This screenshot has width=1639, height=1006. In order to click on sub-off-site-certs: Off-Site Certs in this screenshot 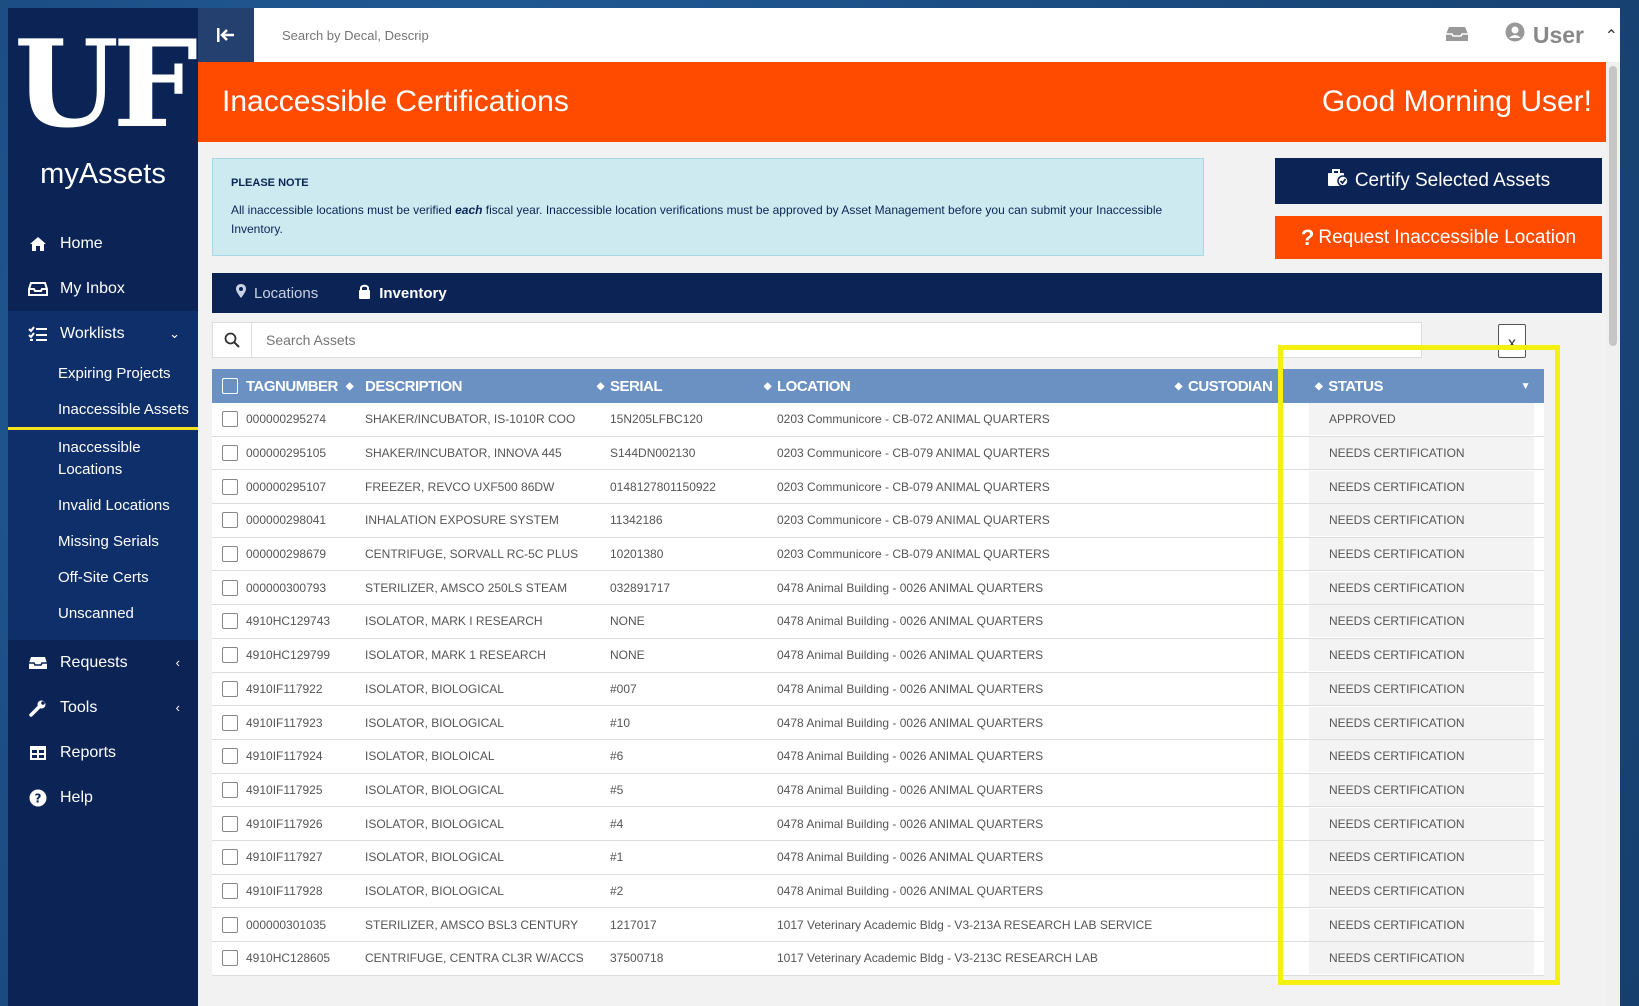, I will do `click(103, 578)`.